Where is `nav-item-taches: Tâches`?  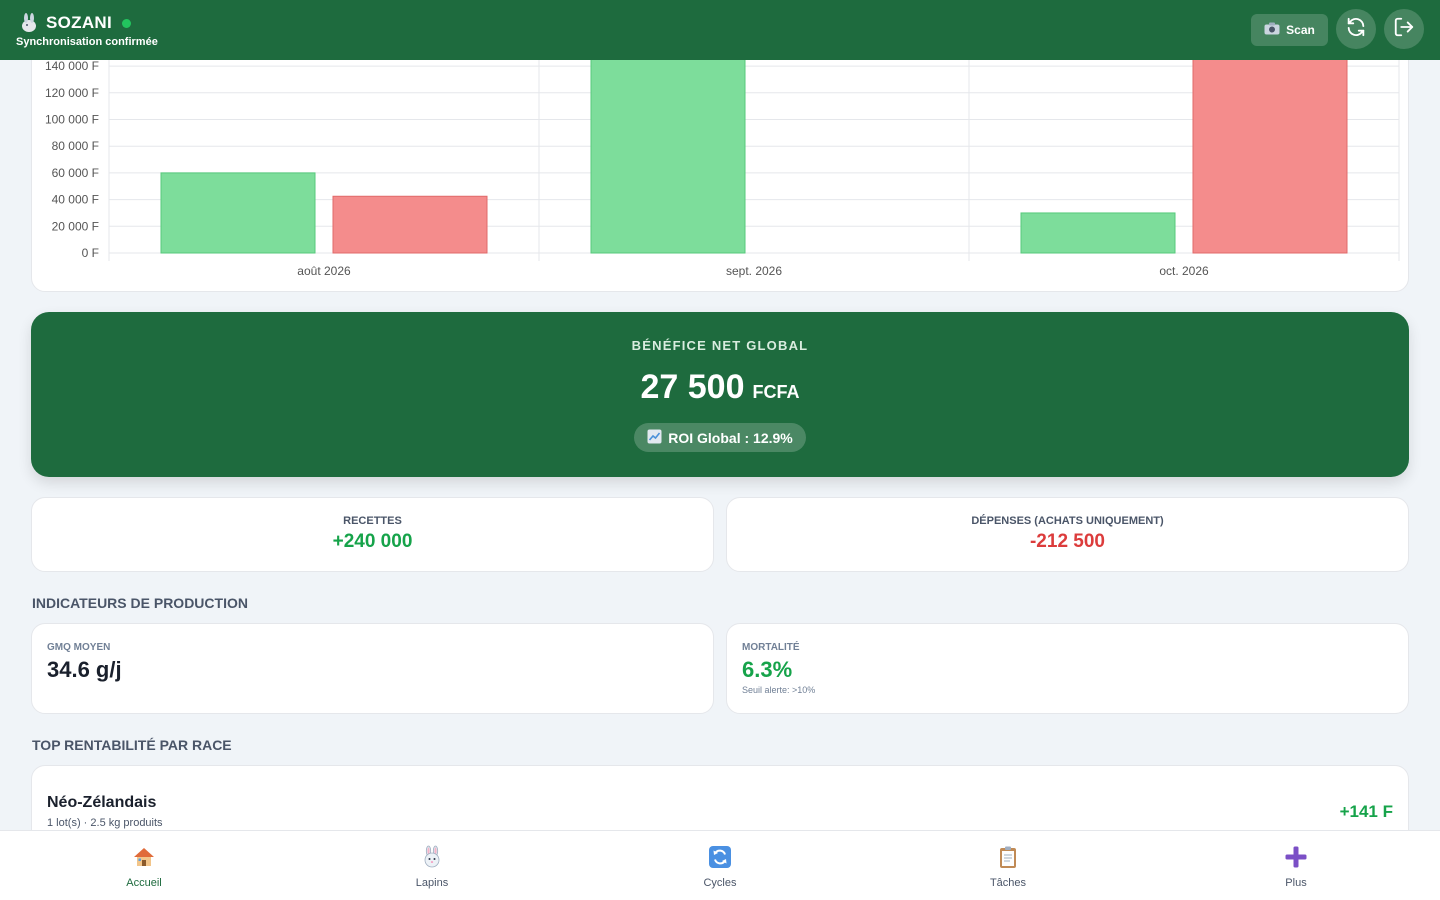
nav-item-taches: Tâches is located at coordinates (1008, 865).